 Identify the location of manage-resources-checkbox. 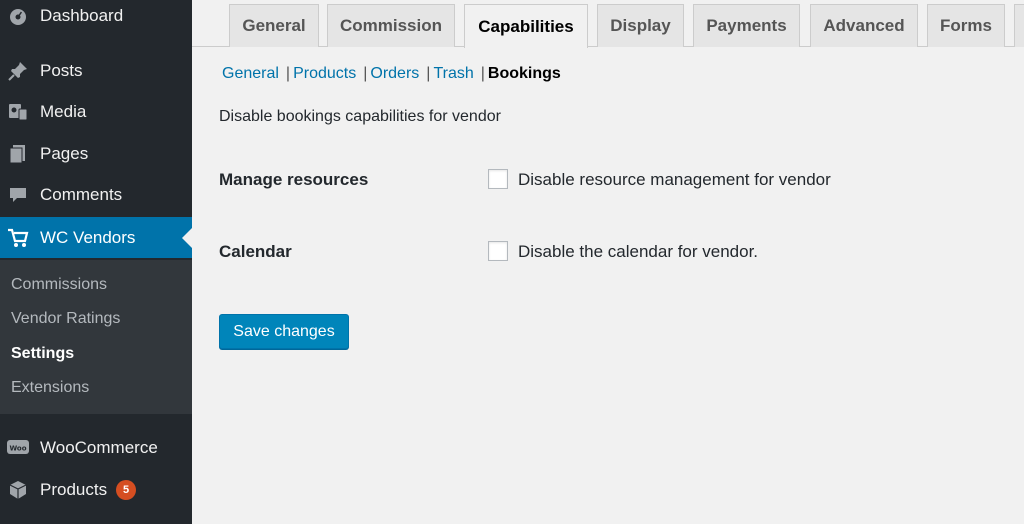
(498, 179).